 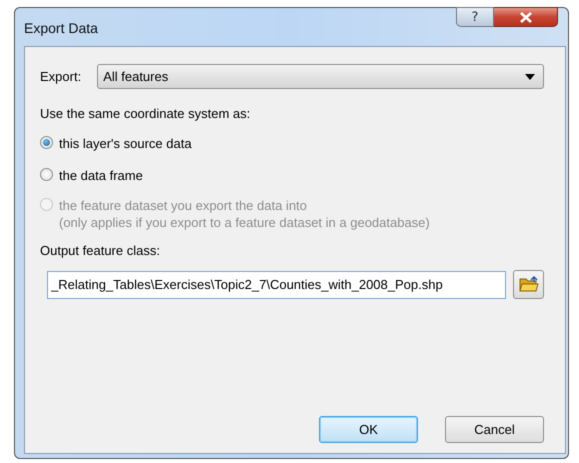 What do you see at coordinates (494, 429) in the screenshot?
I see `cancel-button: Cancel` at bounding box center [494, 429].